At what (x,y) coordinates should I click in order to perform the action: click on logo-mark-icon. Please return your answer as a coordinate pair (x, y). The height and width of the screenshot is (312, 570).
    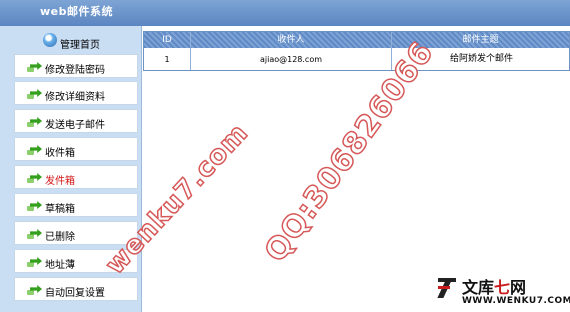
    Looking at the image, I should click on (447, 287).